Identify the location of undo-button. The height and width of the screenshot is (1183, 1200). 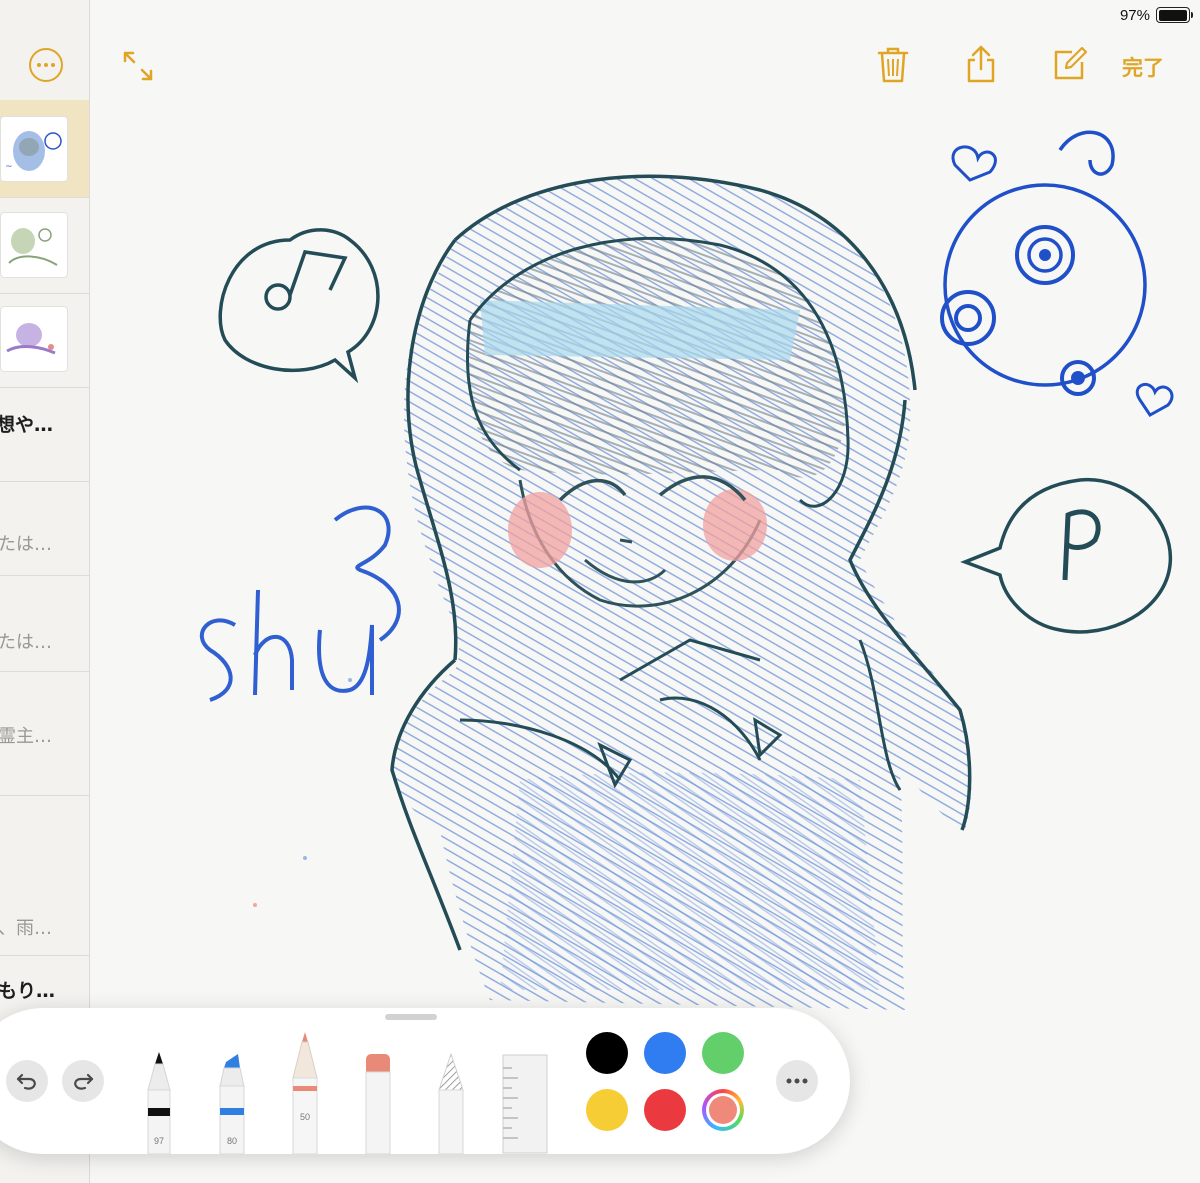
(27, 1081).